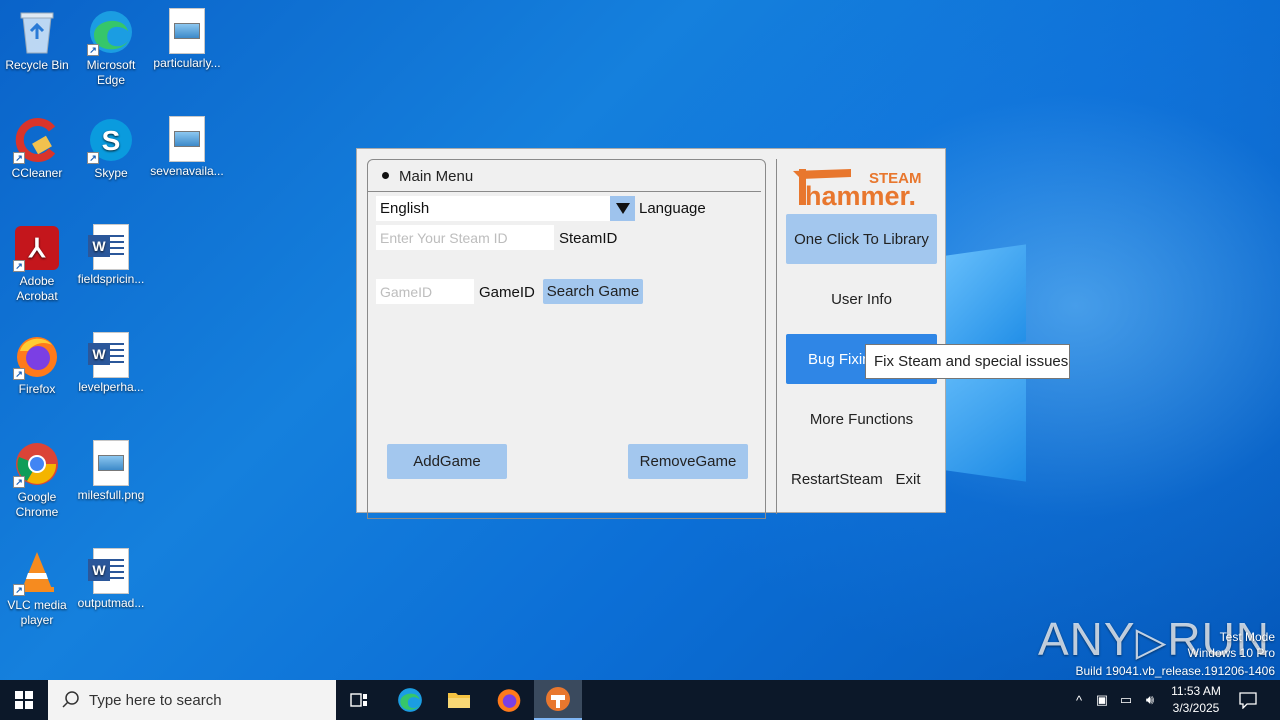 The width and height of the screenshot is (1280, 720). Describe the element at coordinates (861, 239) in the screenshot. I see `one-click-library-button: One Click To Library` at that location.